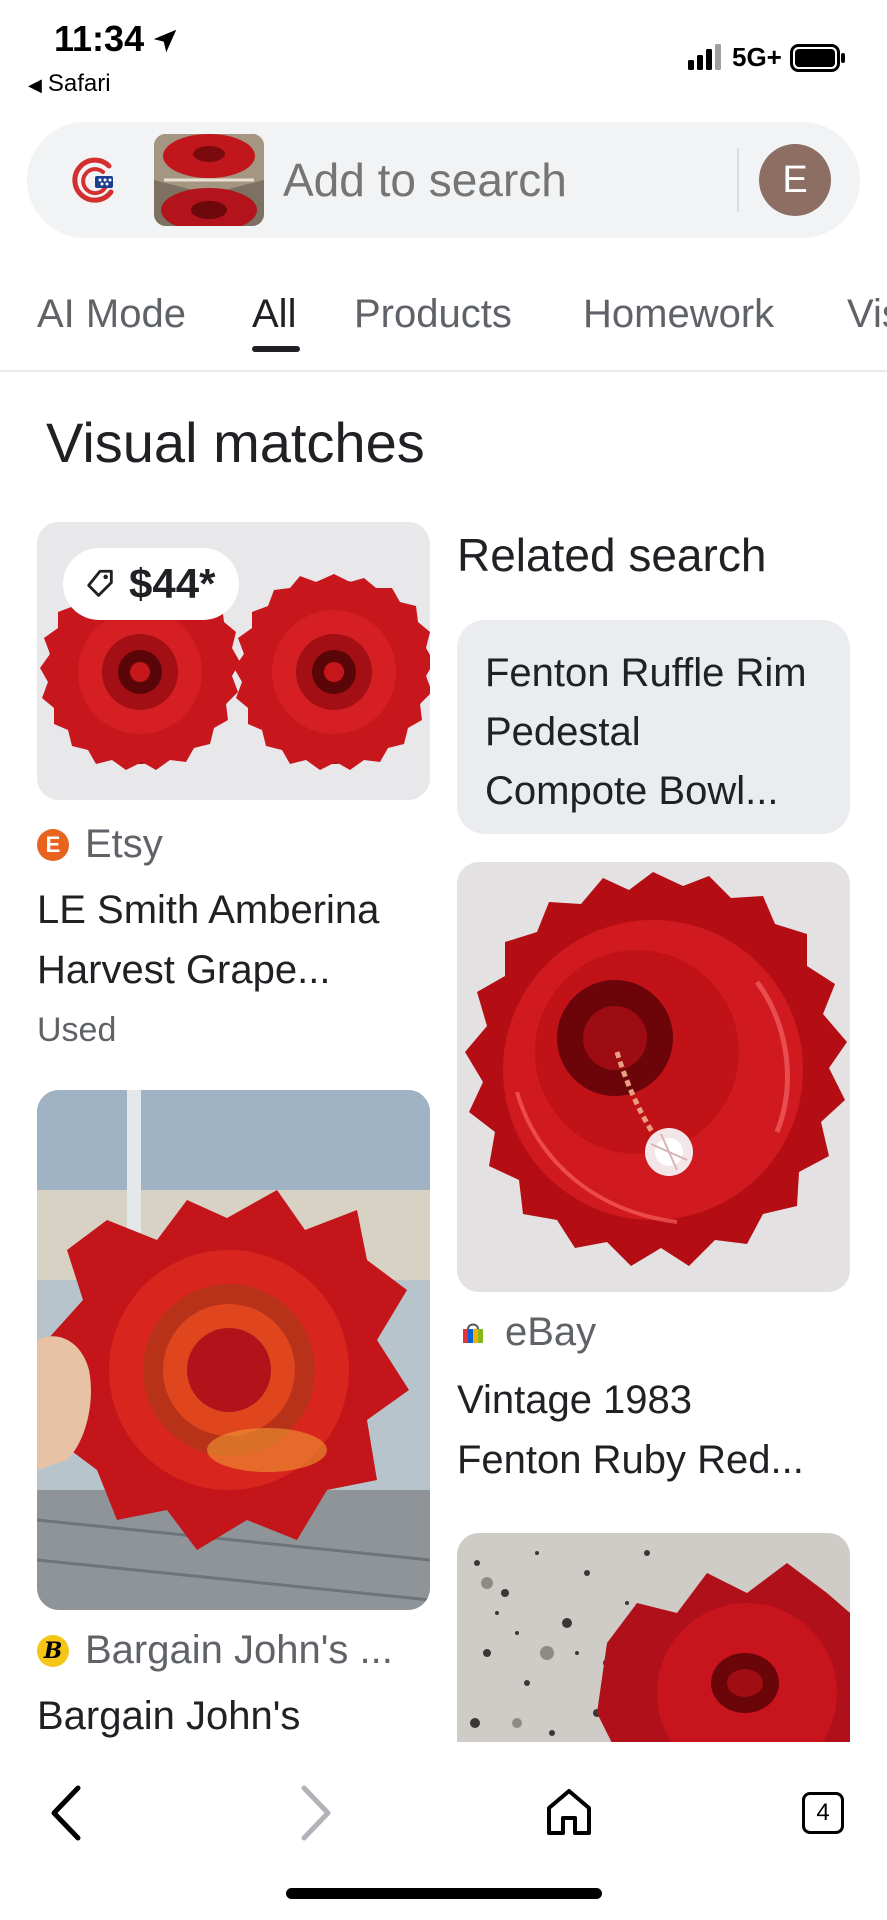 This screenshot has height=1920, width=887. What do you see at coordinates (77, 1030) in the screenshot?
I see `result-condition: Used` at bounding box center [77, 1030].